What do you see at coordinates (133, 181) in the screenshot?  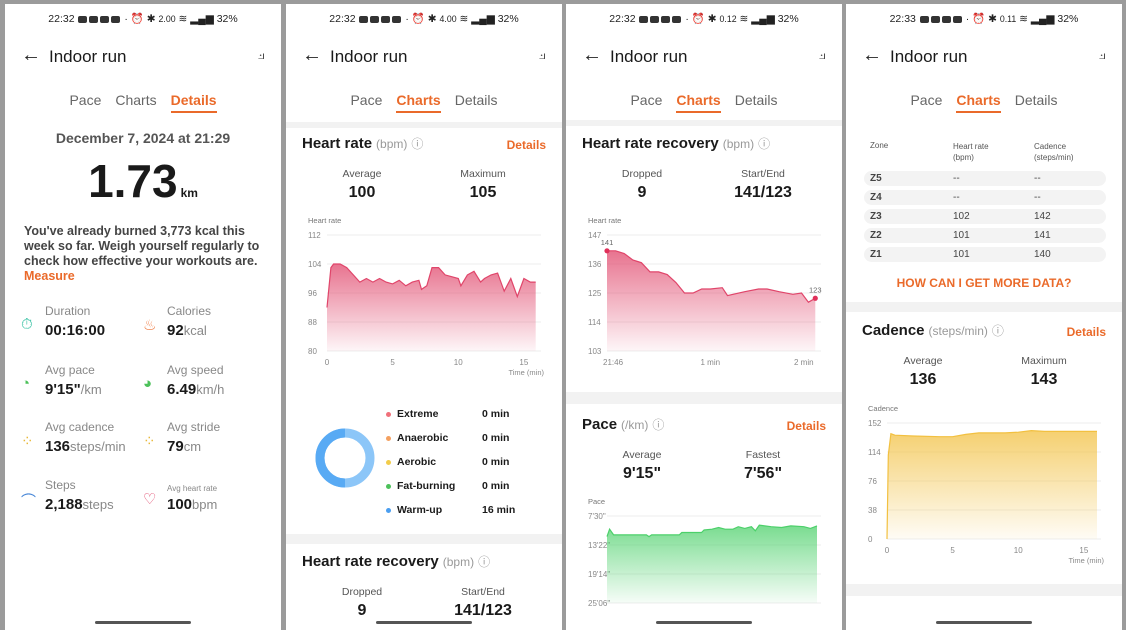 I see `distance-value: 1.73` at bounding box center [133, 181].